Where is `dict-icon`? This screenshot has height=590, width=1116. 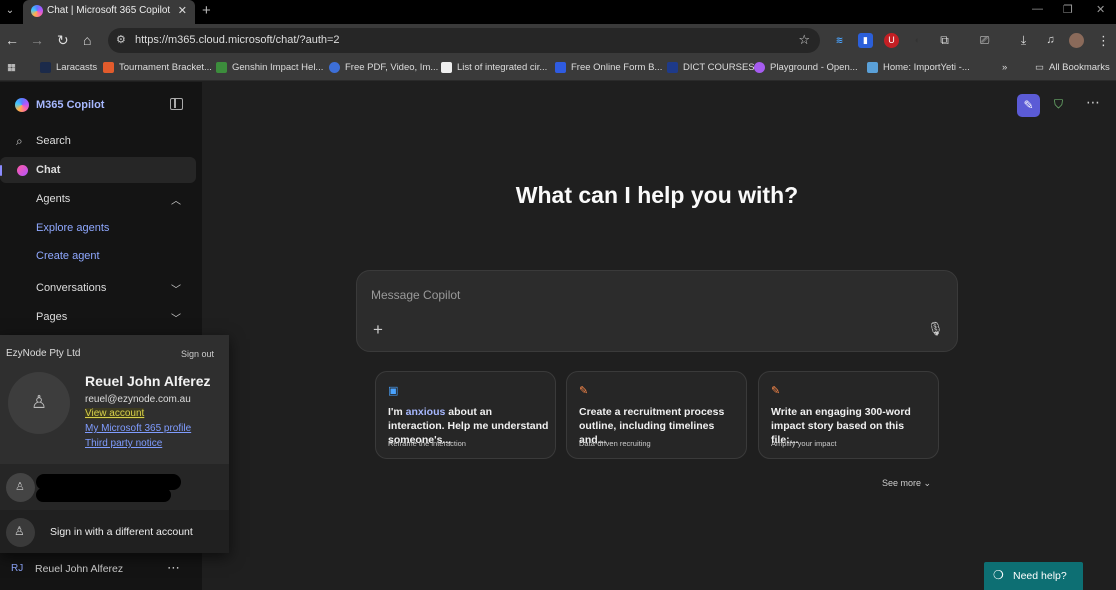
dict-icon is located at coordinates (672, 67).